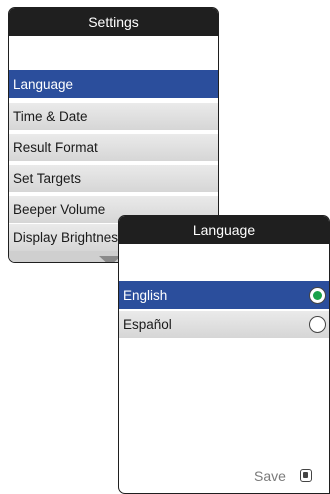 This screenshot has width=330, height=494. Describe the element at coordinates (147, 324) in the screenshot. I see `language-option-label: Español` at that location.